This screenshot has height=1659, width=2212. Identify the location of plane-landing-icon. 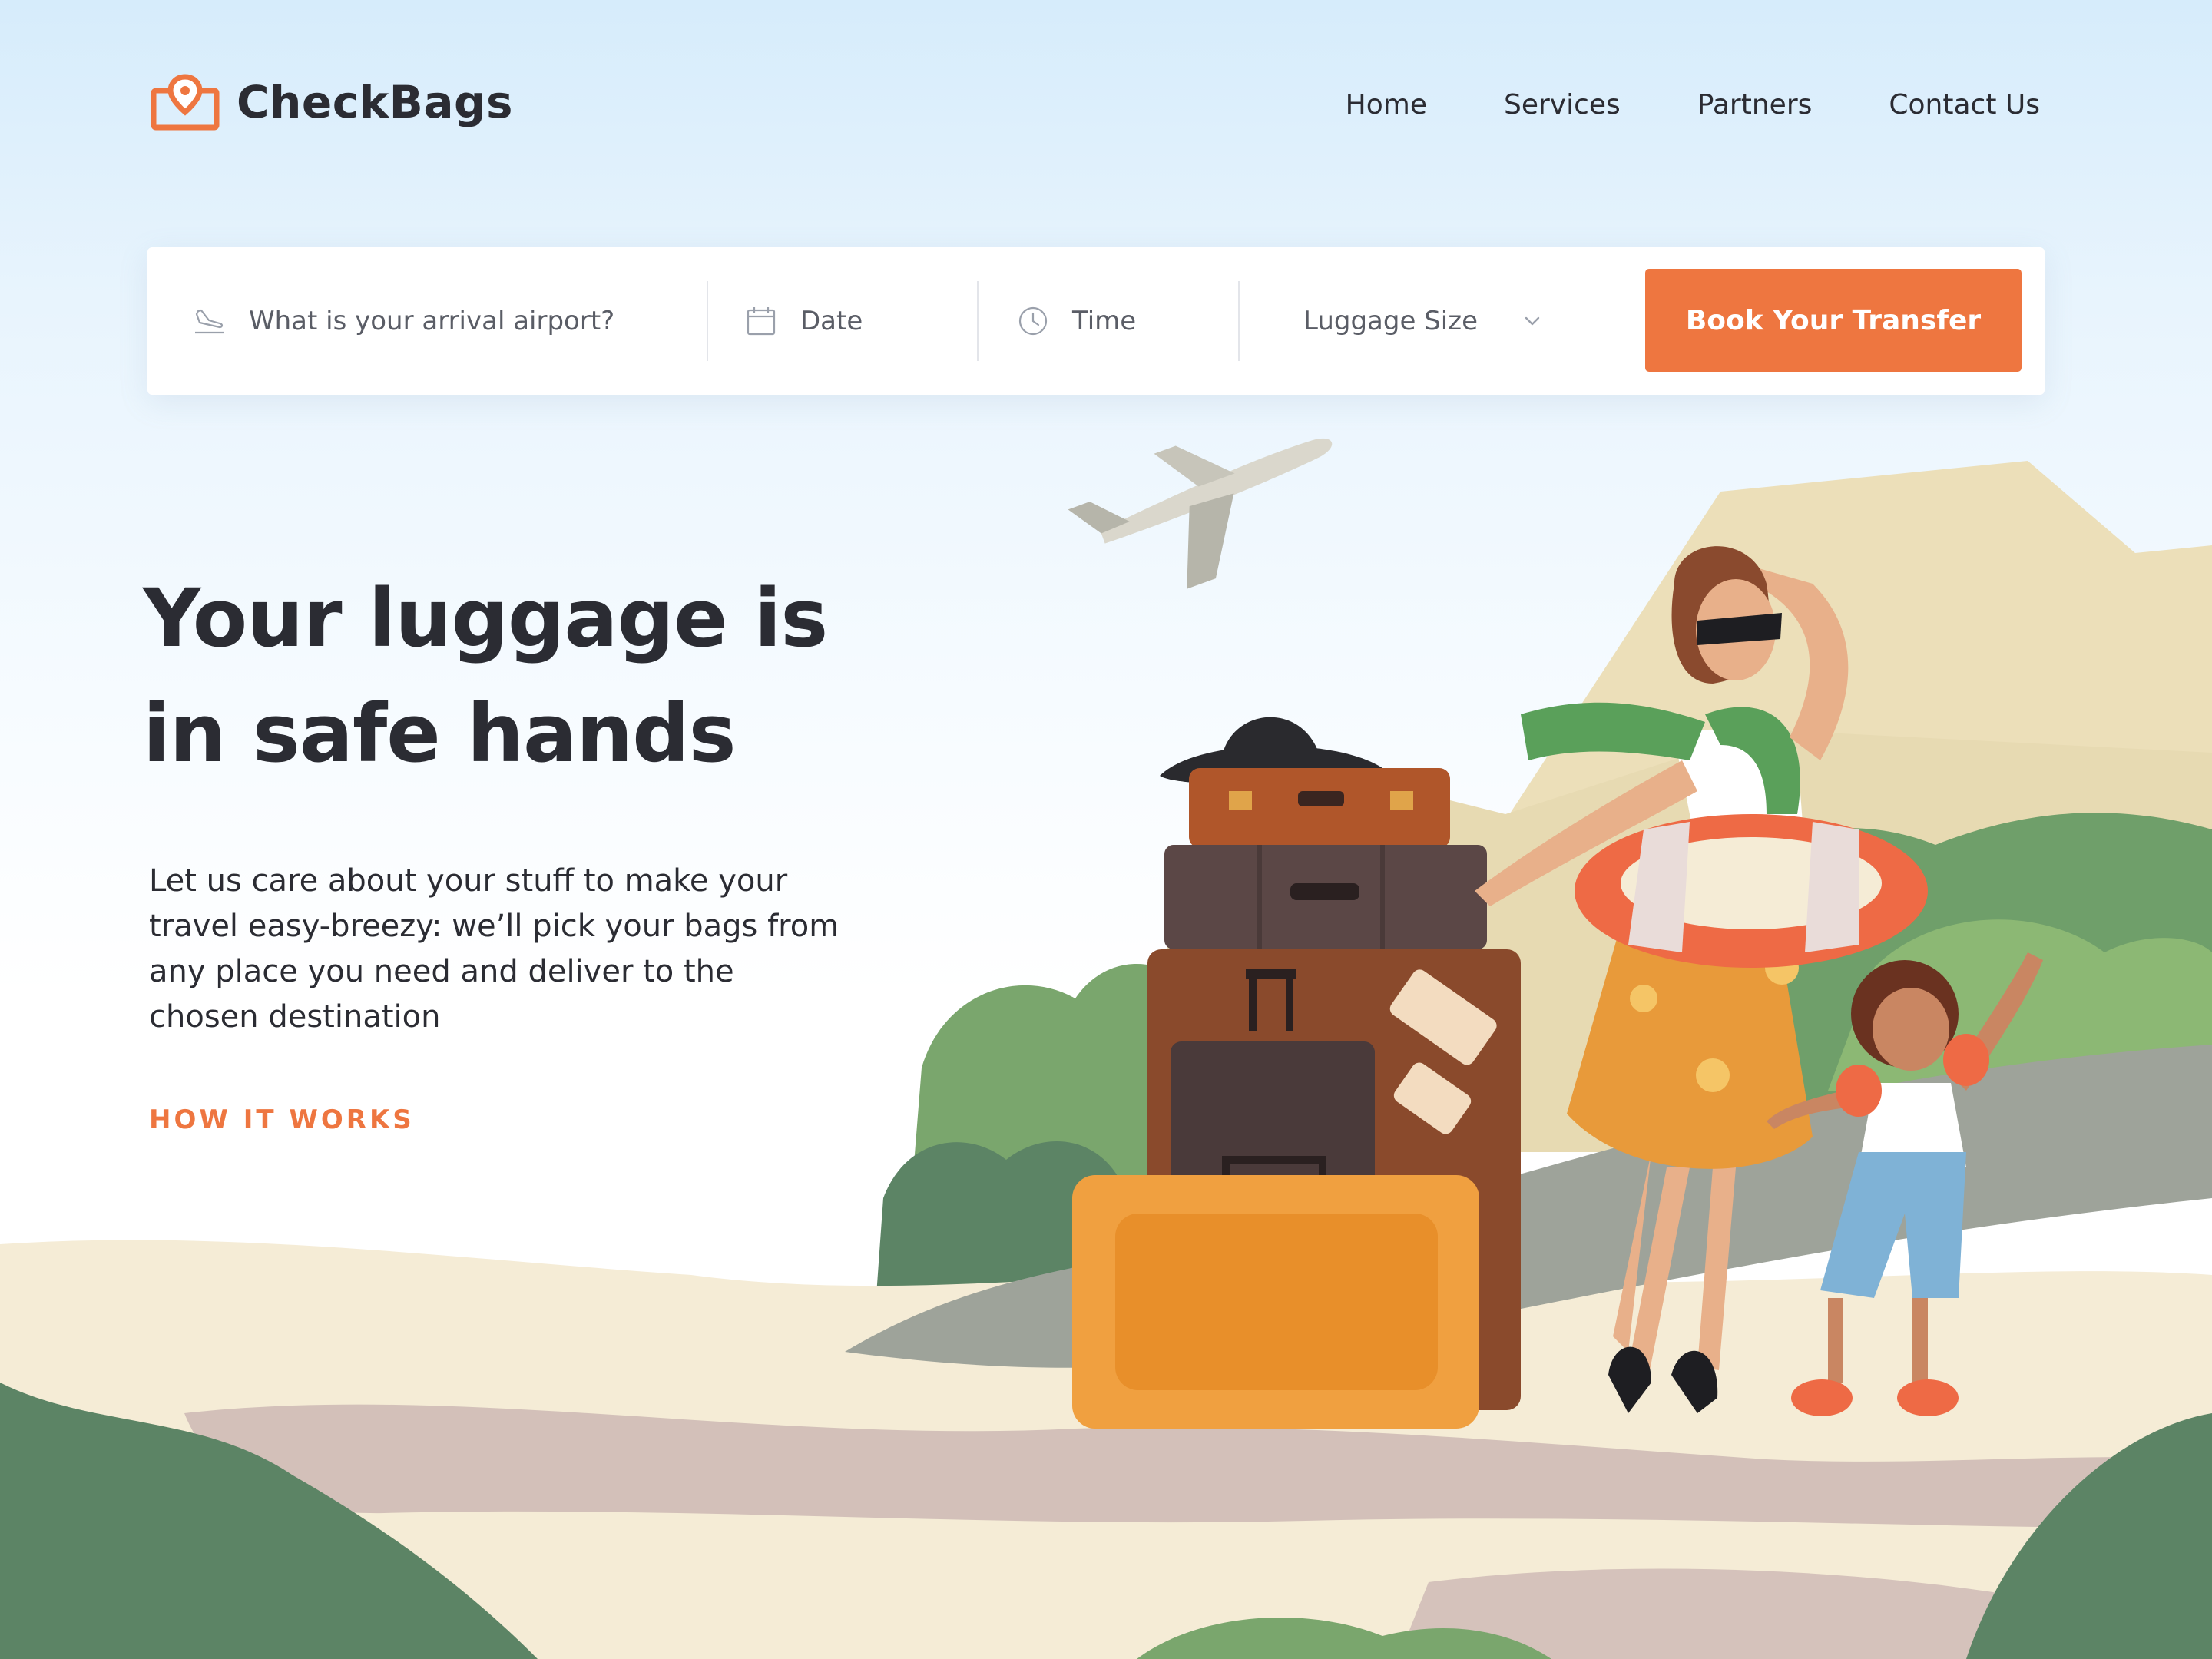
(210, 321).